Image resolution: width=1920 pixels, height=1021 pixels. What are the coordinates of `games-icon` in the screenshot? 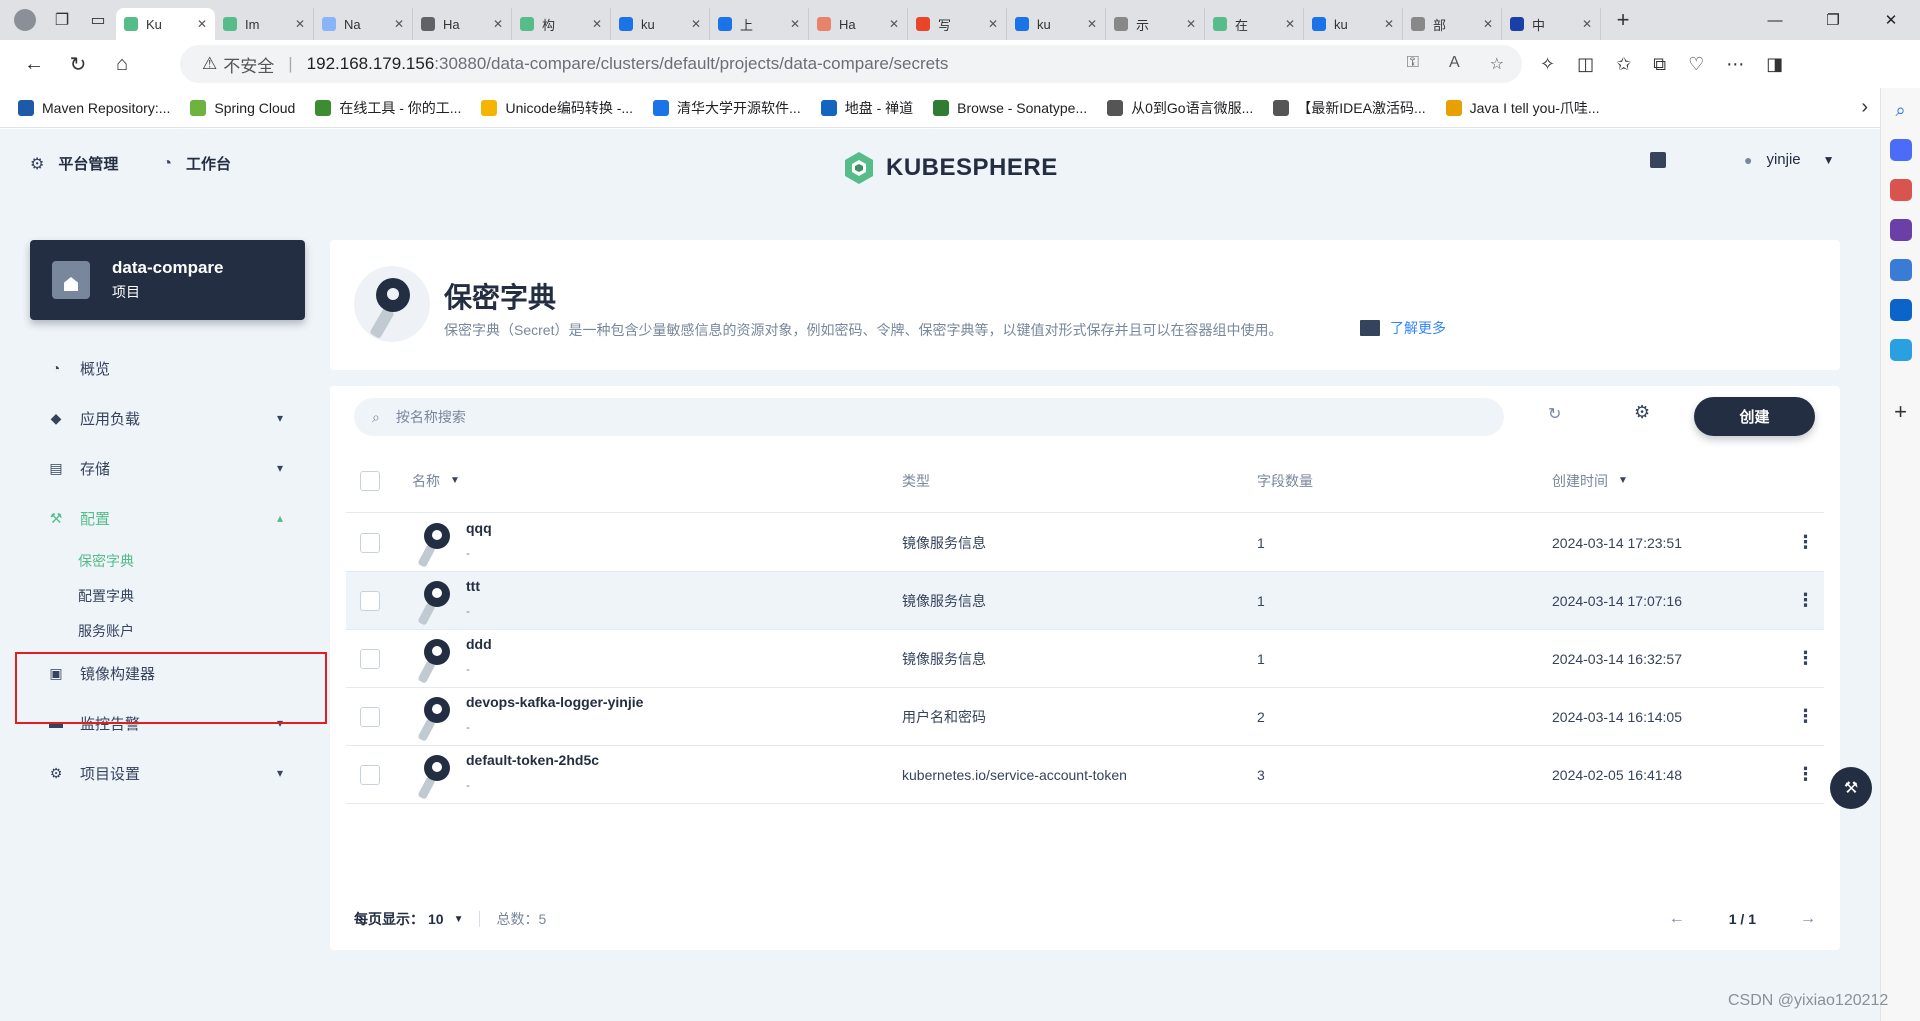 It's located at (1900, 230).